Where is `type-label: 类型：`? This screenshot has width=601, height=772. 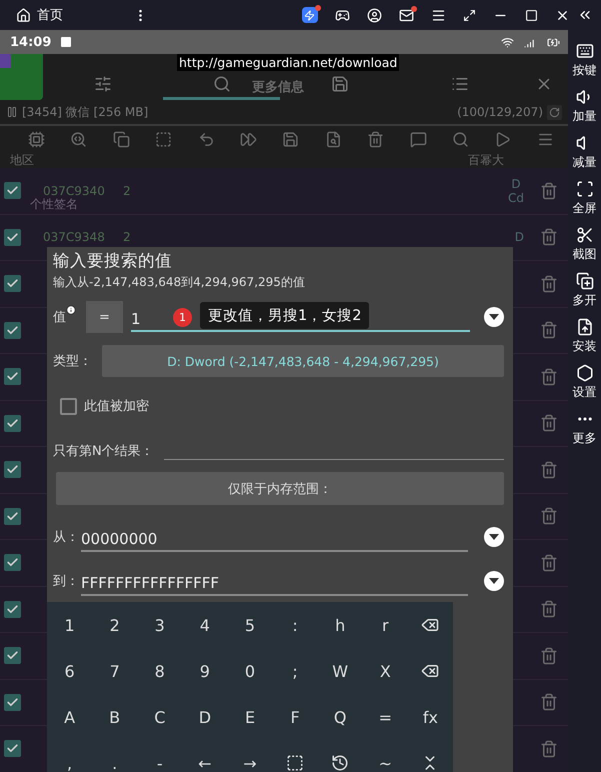 type-label: 类型： is located at coordinates (72, 361).